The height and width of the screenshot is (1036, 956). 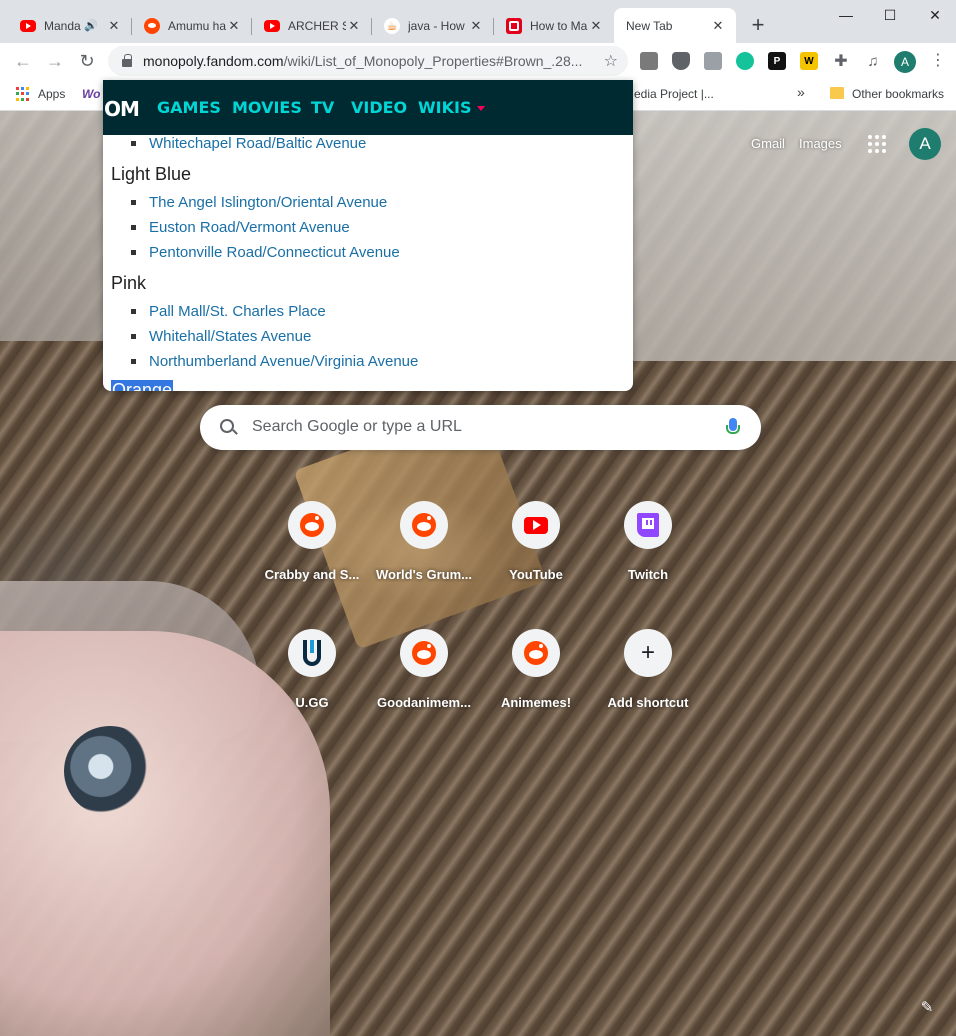 I want to click on section-heading-pink: Pink, so click(x=129, y=283).